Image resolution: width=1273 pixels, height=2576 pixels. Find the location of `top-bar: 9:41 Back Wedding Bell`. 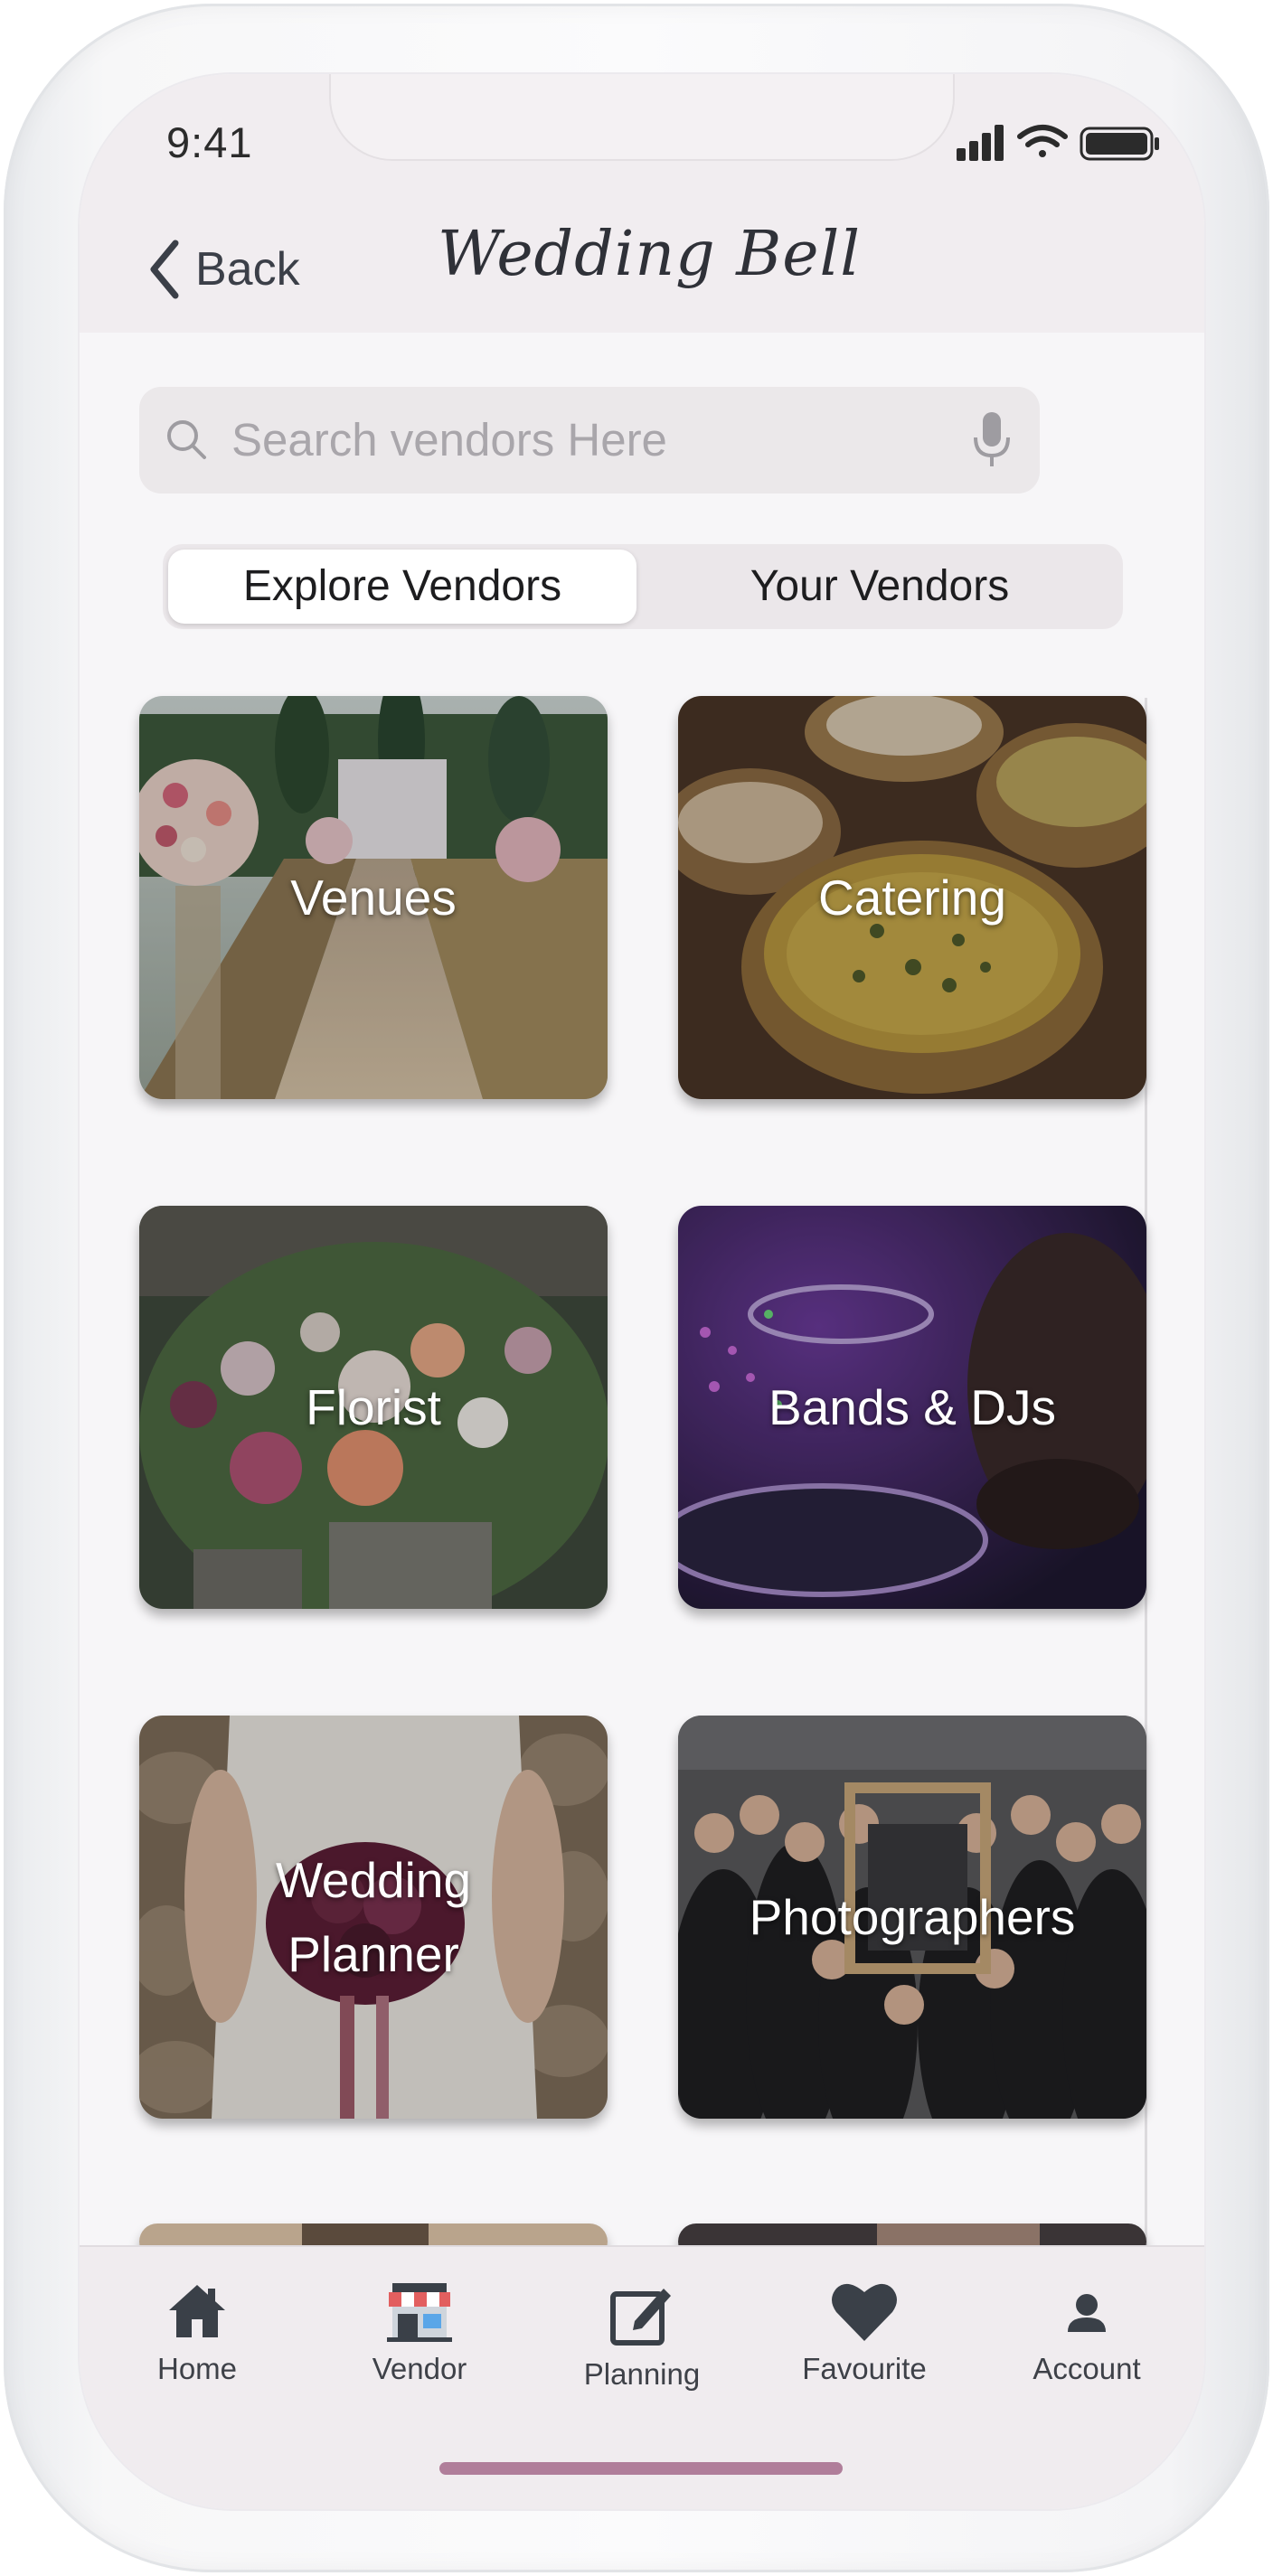

top-bar: 9:41 Back Wedding Bell is located at coordinates (642, 204).